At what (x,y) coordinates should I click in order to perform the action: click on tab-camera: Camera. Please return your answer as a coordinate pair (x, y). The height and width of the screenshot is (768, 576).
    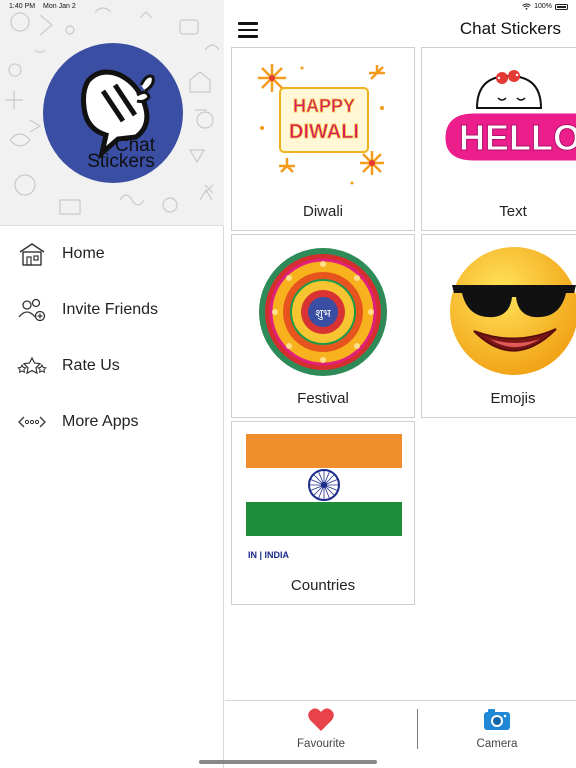
    Looking at the image, I should click on (497, 730).